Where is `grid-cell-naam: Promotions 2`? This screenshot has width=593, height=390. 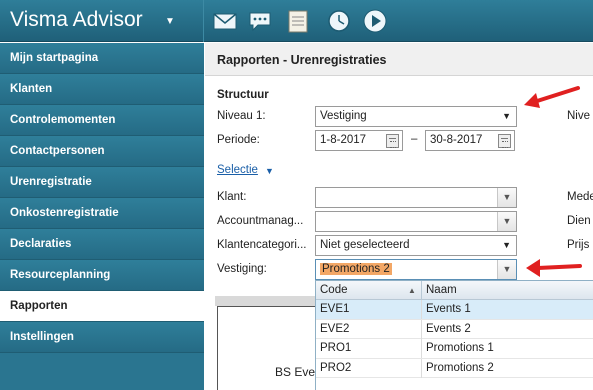 grid-cell-naam: Promotions 2 is located at coordinates (460, 367).